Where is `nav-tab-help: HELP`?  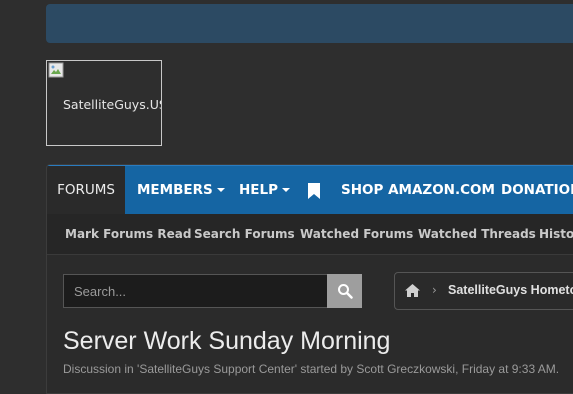 nav-tab-help: HELP is located at coordinates (265, 190).